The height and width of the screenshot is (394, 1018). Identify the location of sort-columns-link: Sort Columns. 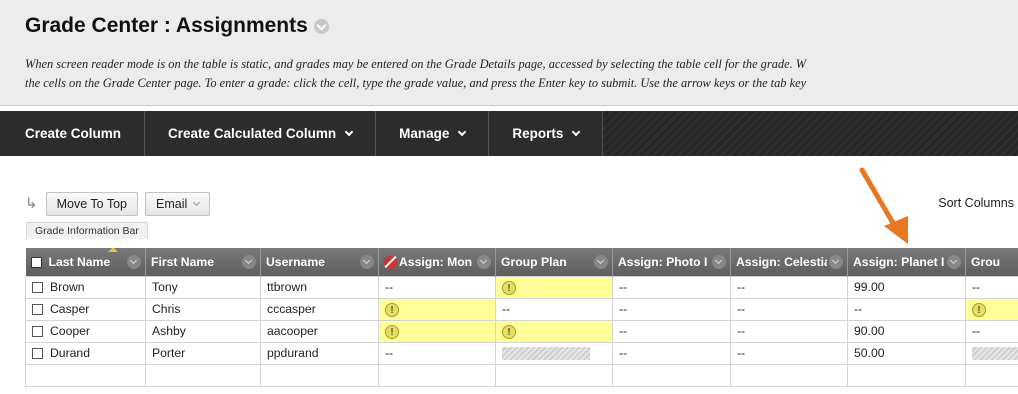
(976, 203).